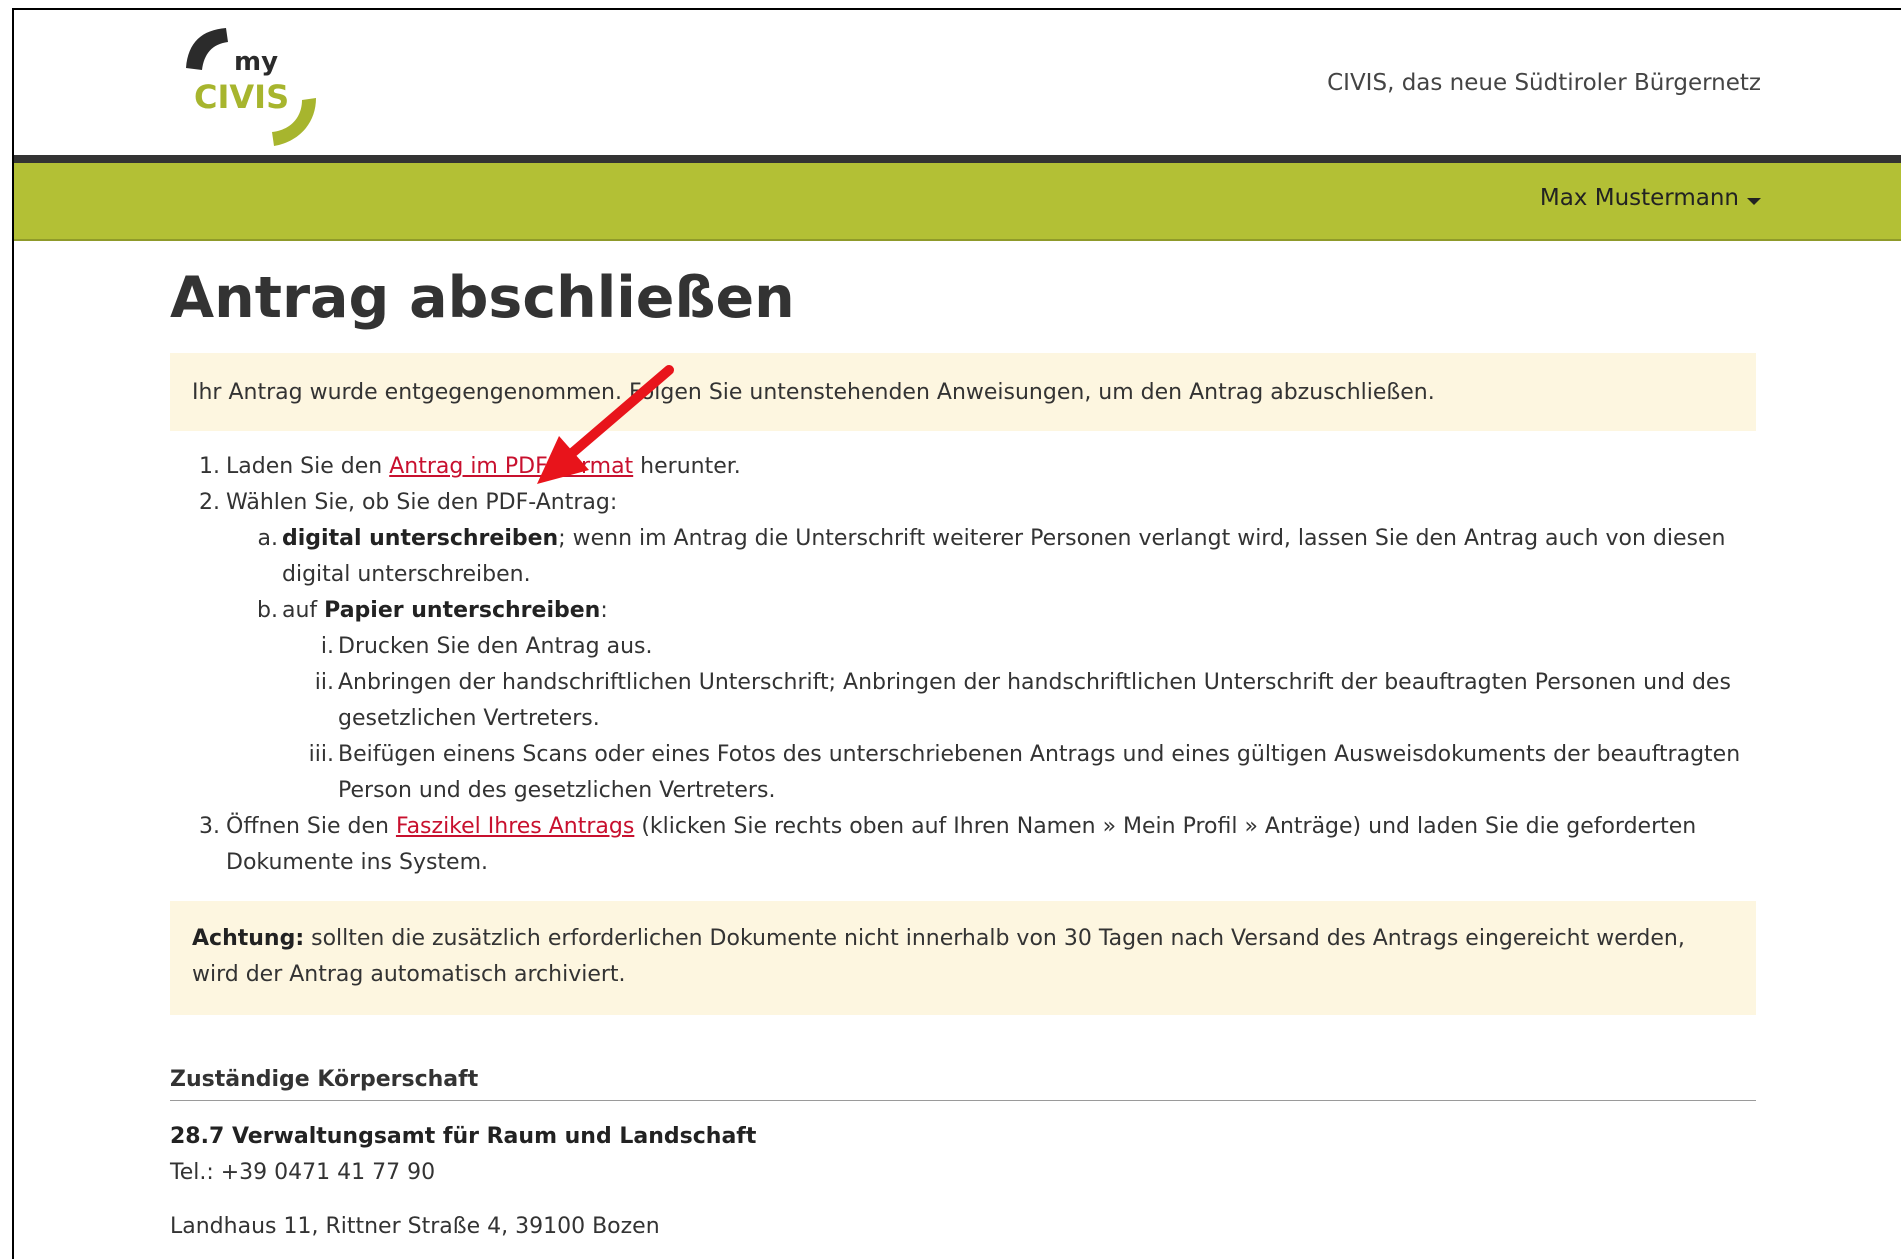 Image resolution: width=1901 pixels, height=1259 pixels. I want to click on application-file-link: Faszikel Ihres Antrags, so click(515, 826).